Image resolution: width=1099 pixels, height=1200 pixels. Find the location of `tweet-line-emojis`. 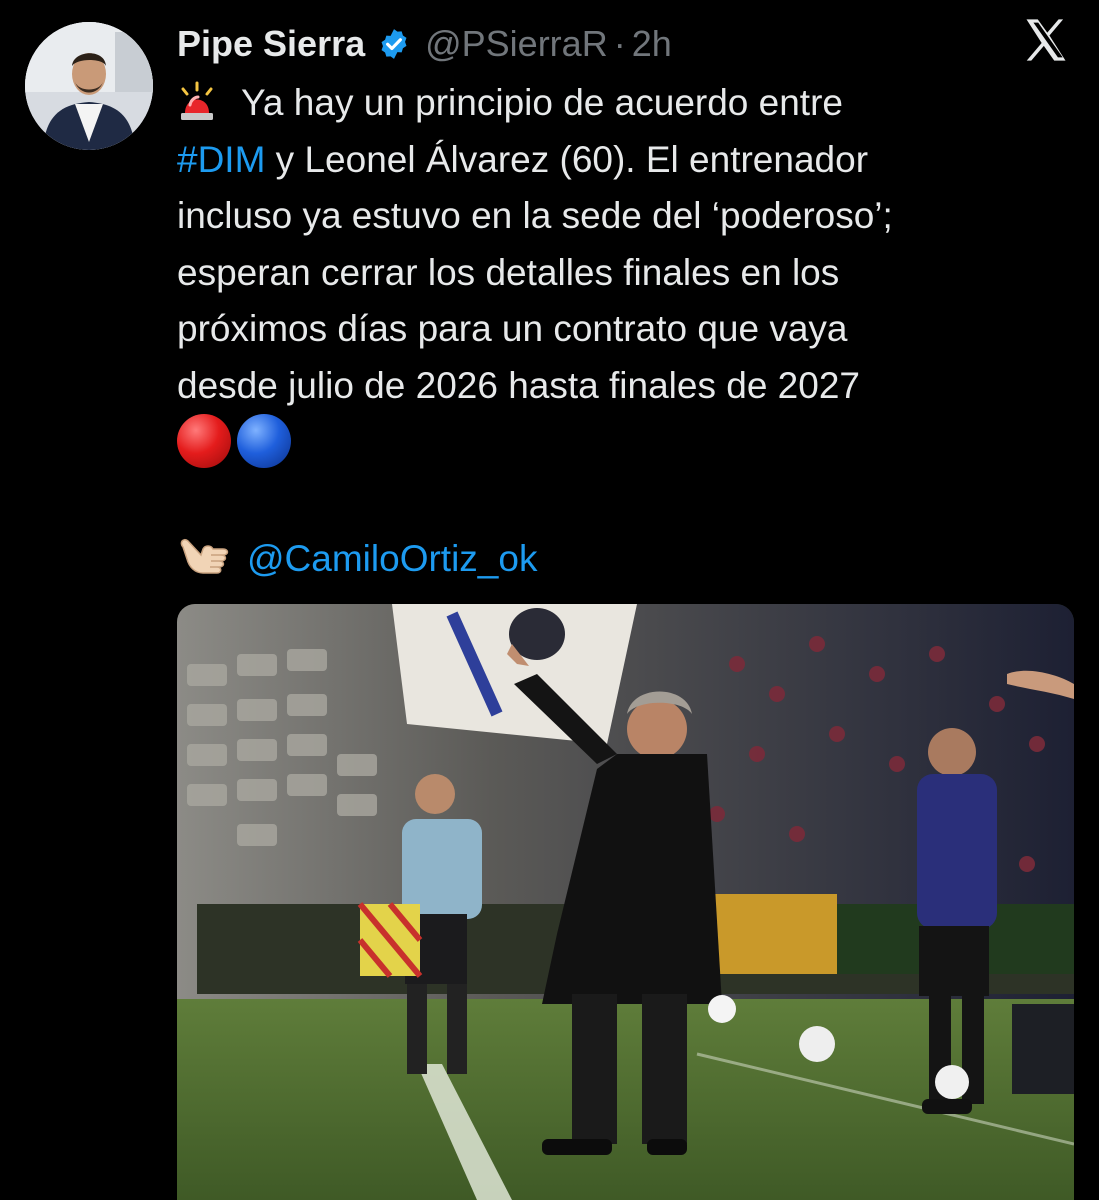

tweet-line-emojis is located at coordinates (617, 444).